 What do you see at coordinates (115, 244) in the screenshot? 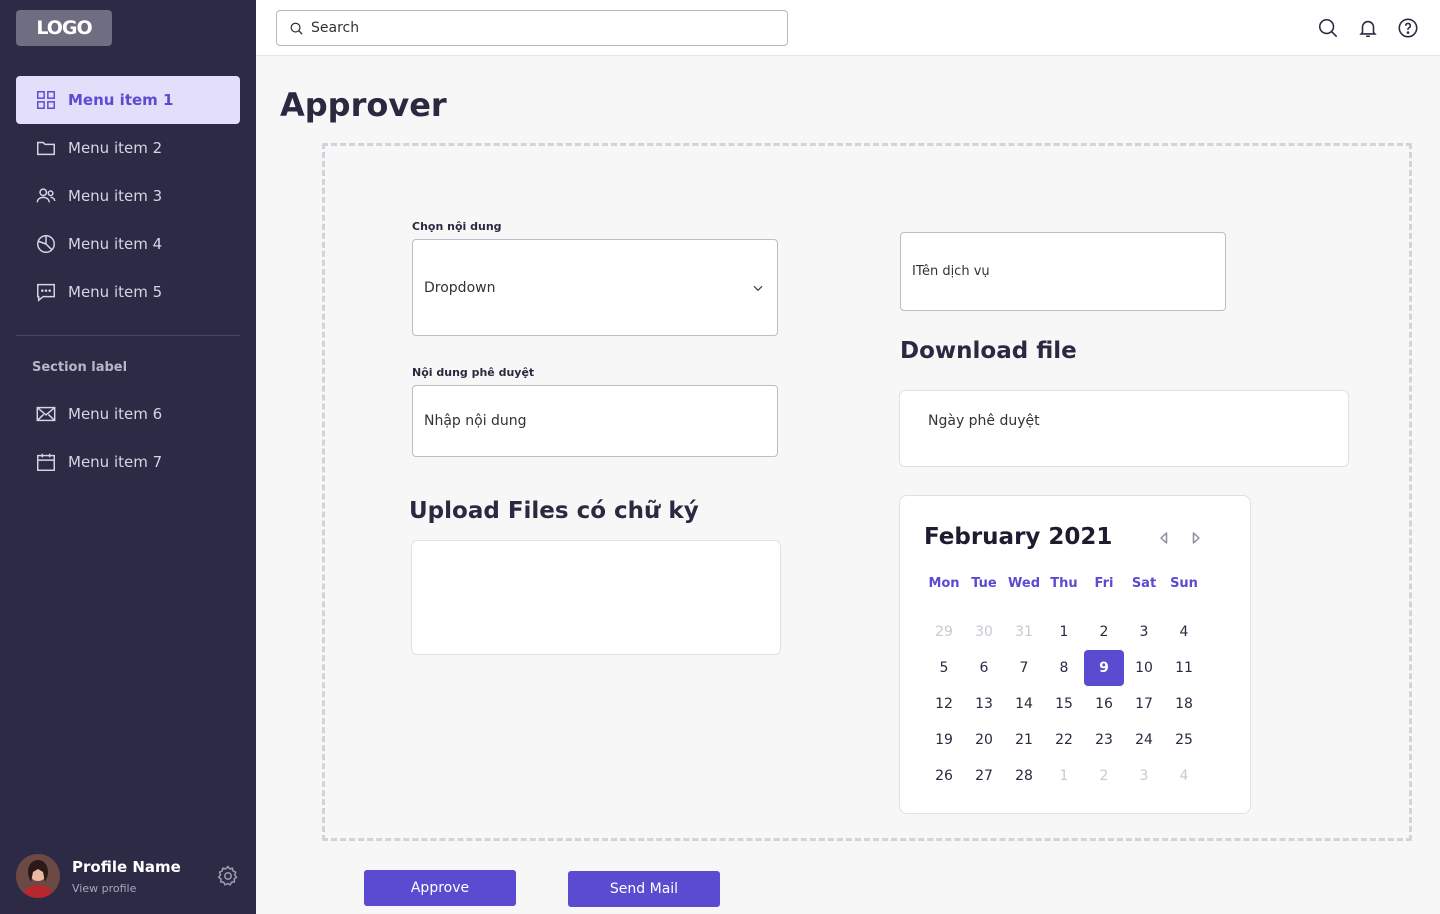
I see `sidebar-item-label: Menu item 4` at bounding box center [115, 244].